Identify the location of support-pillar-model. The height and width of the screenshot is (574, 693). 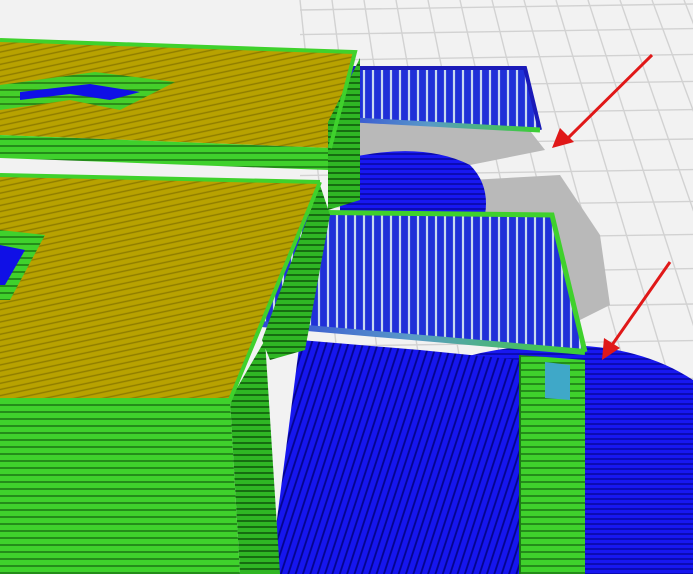
(552, 464).